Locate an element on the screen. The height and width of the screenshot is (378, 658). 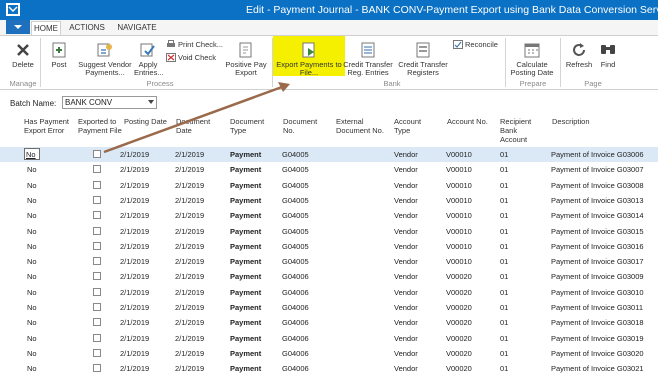
find-label: Find is located at coordinates (608, 64).